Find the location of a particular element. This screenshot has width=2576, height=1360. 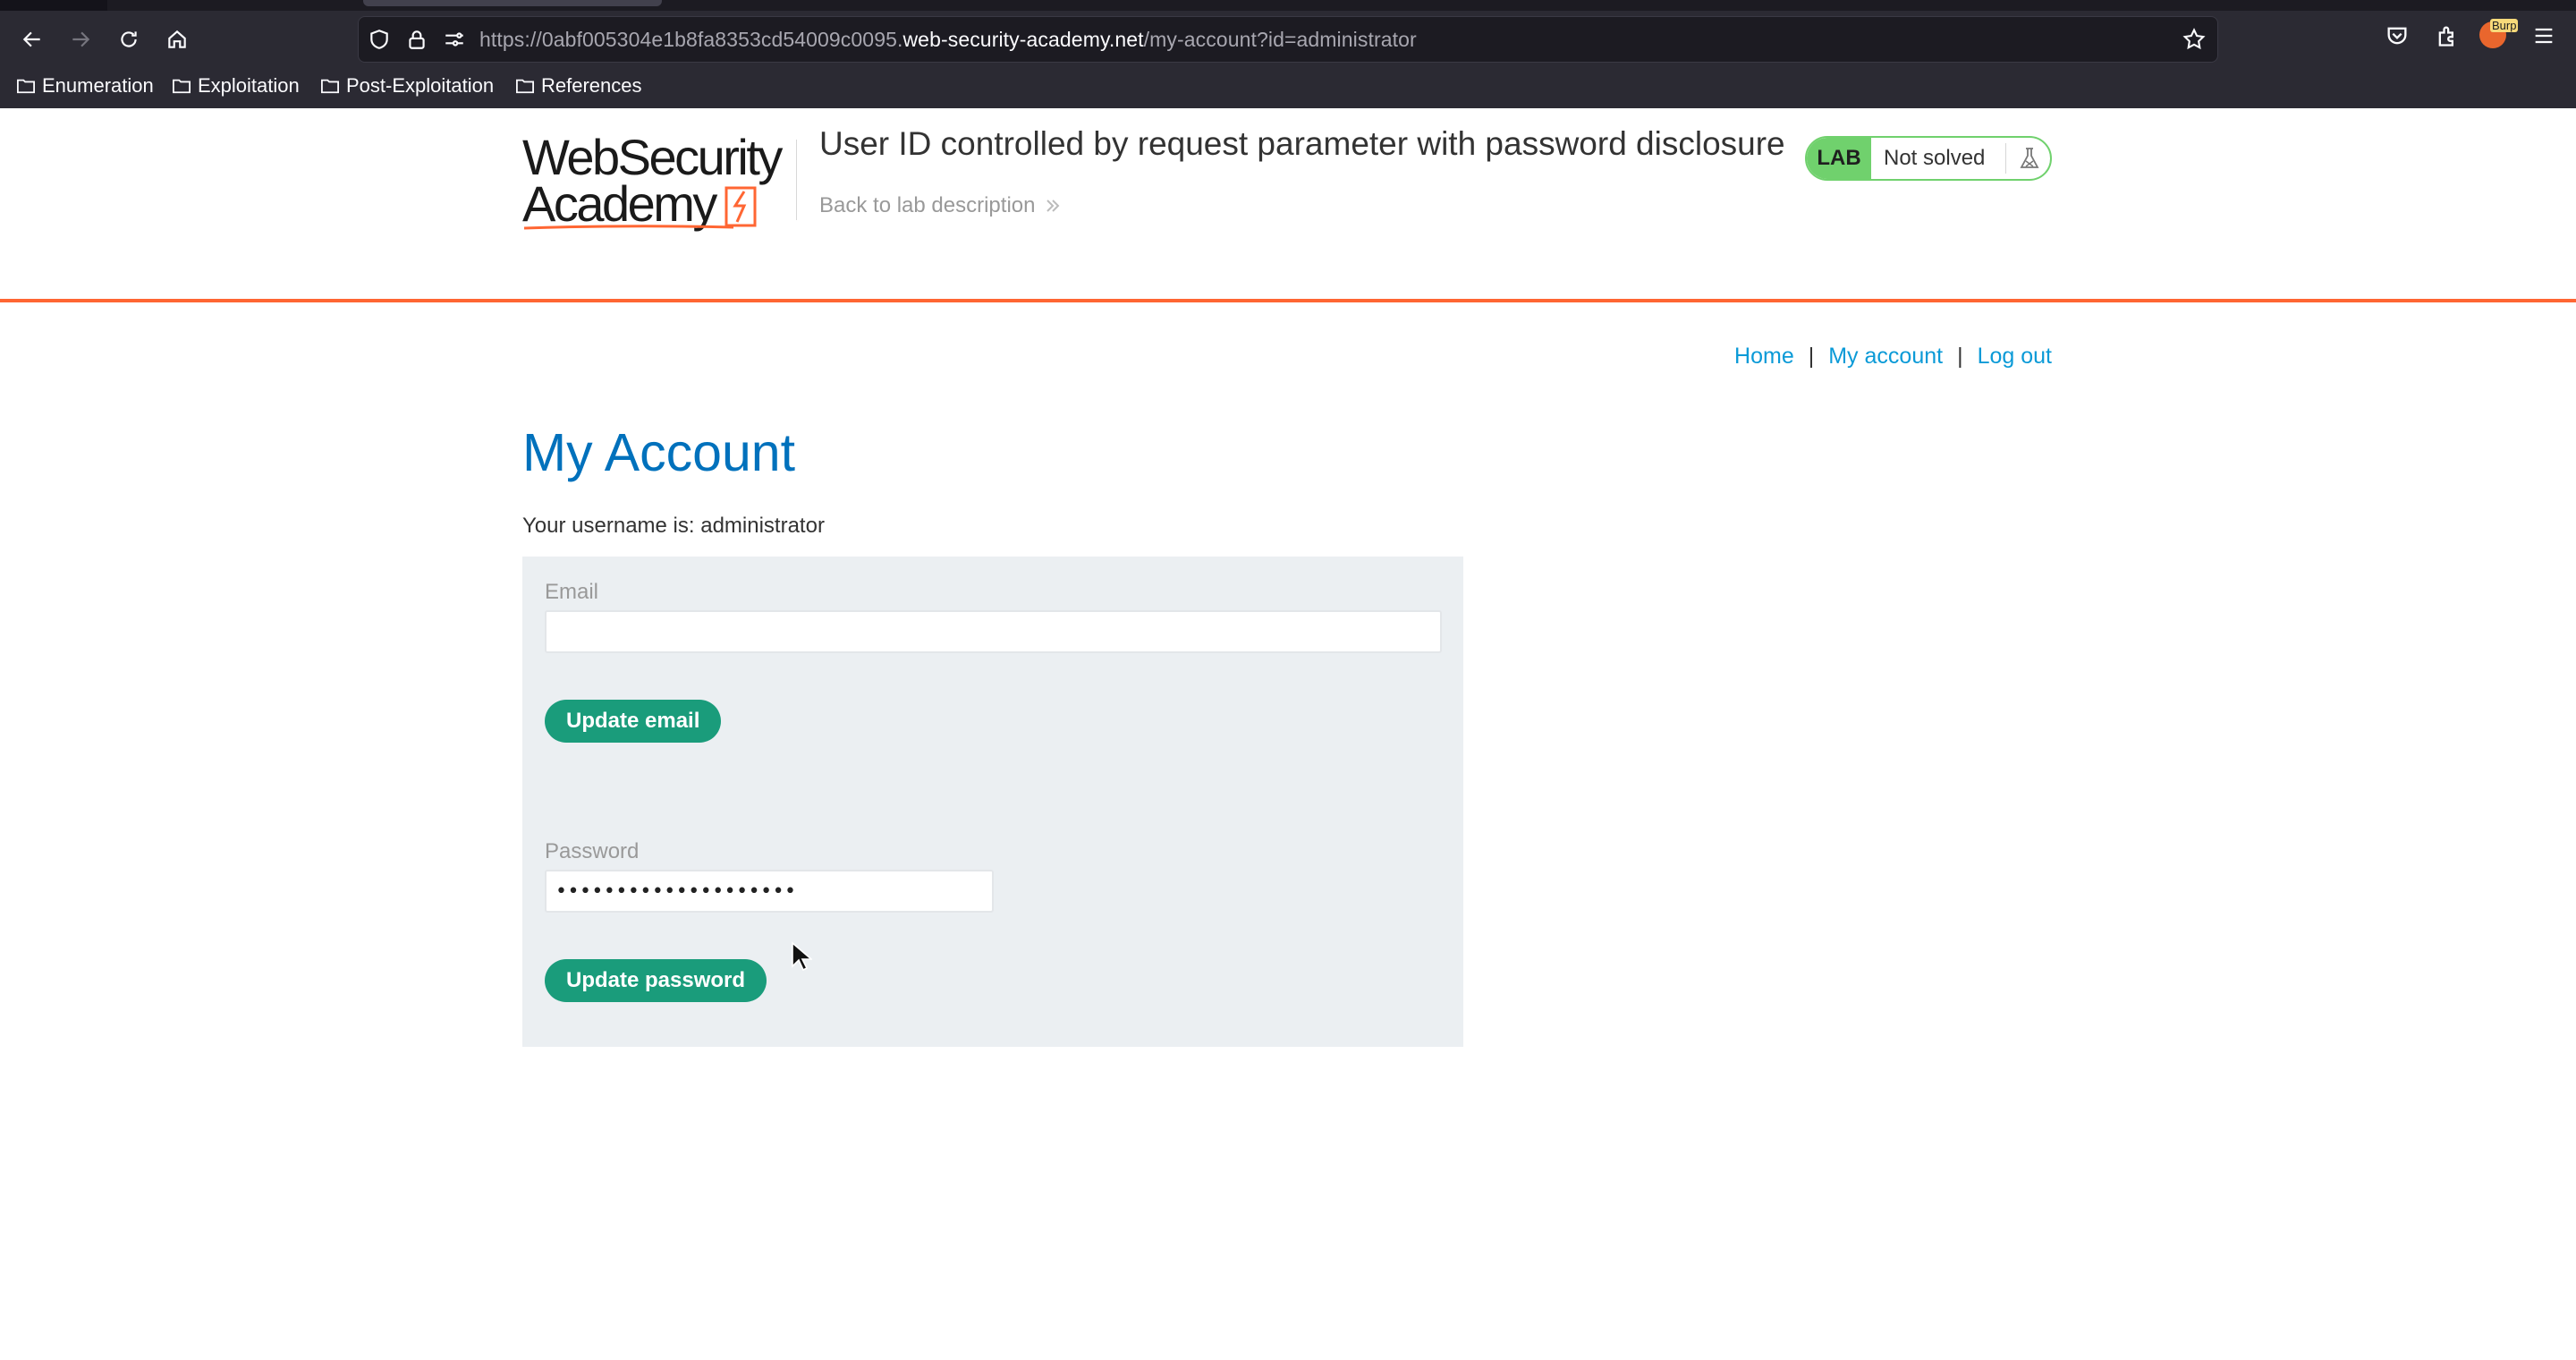

back-to-lab-description-link: Back to lab description is located at coordinates (940, 205).